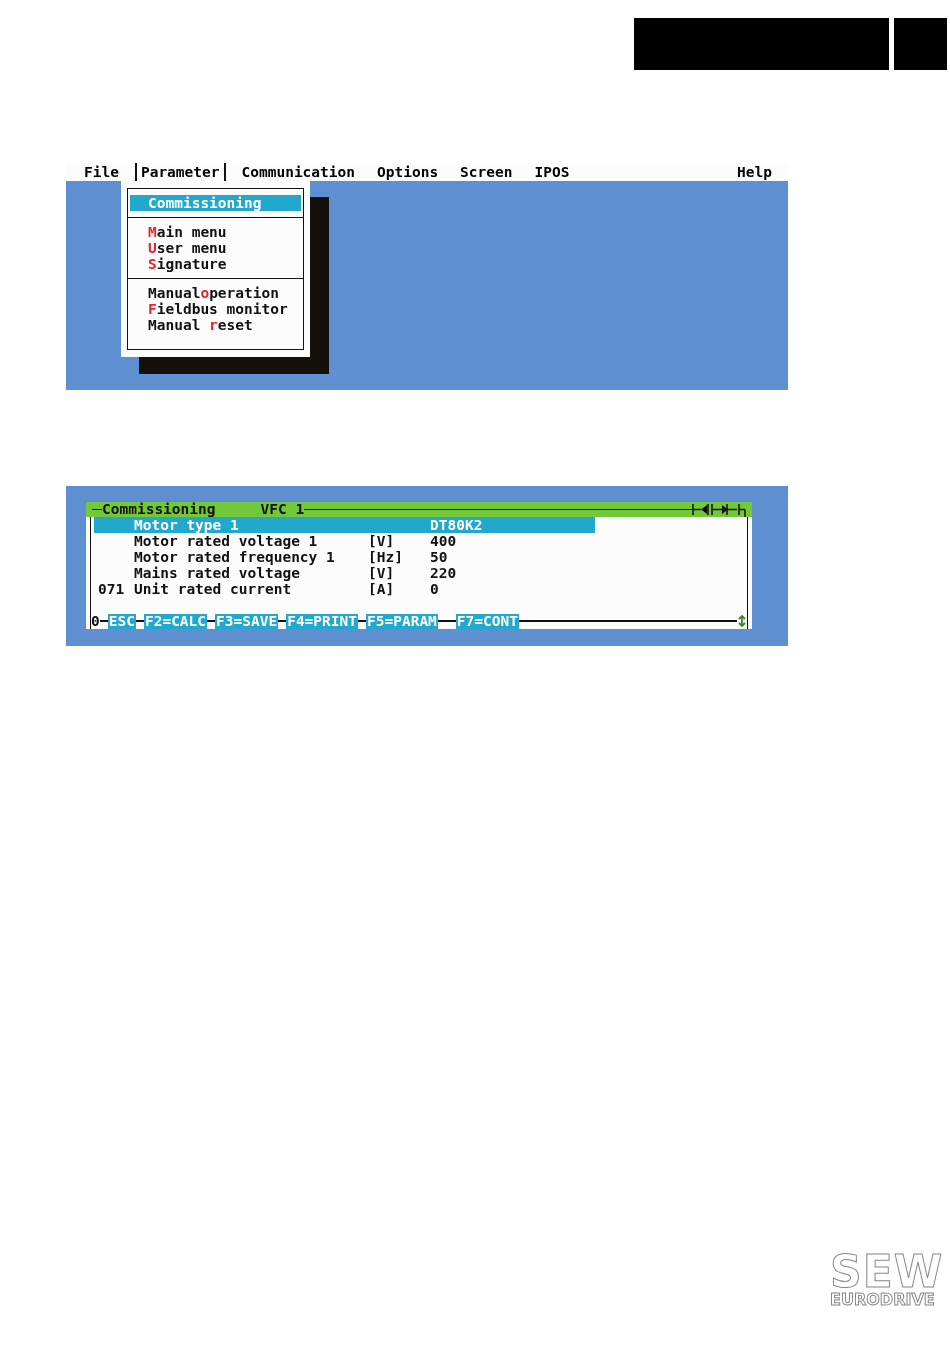 This screenshot has width=950, height=1370. What do you see at coordinates (213, 589) in the screenshot?
I see `parameter-name: Unit rated current` at bounding box center [213, 589].